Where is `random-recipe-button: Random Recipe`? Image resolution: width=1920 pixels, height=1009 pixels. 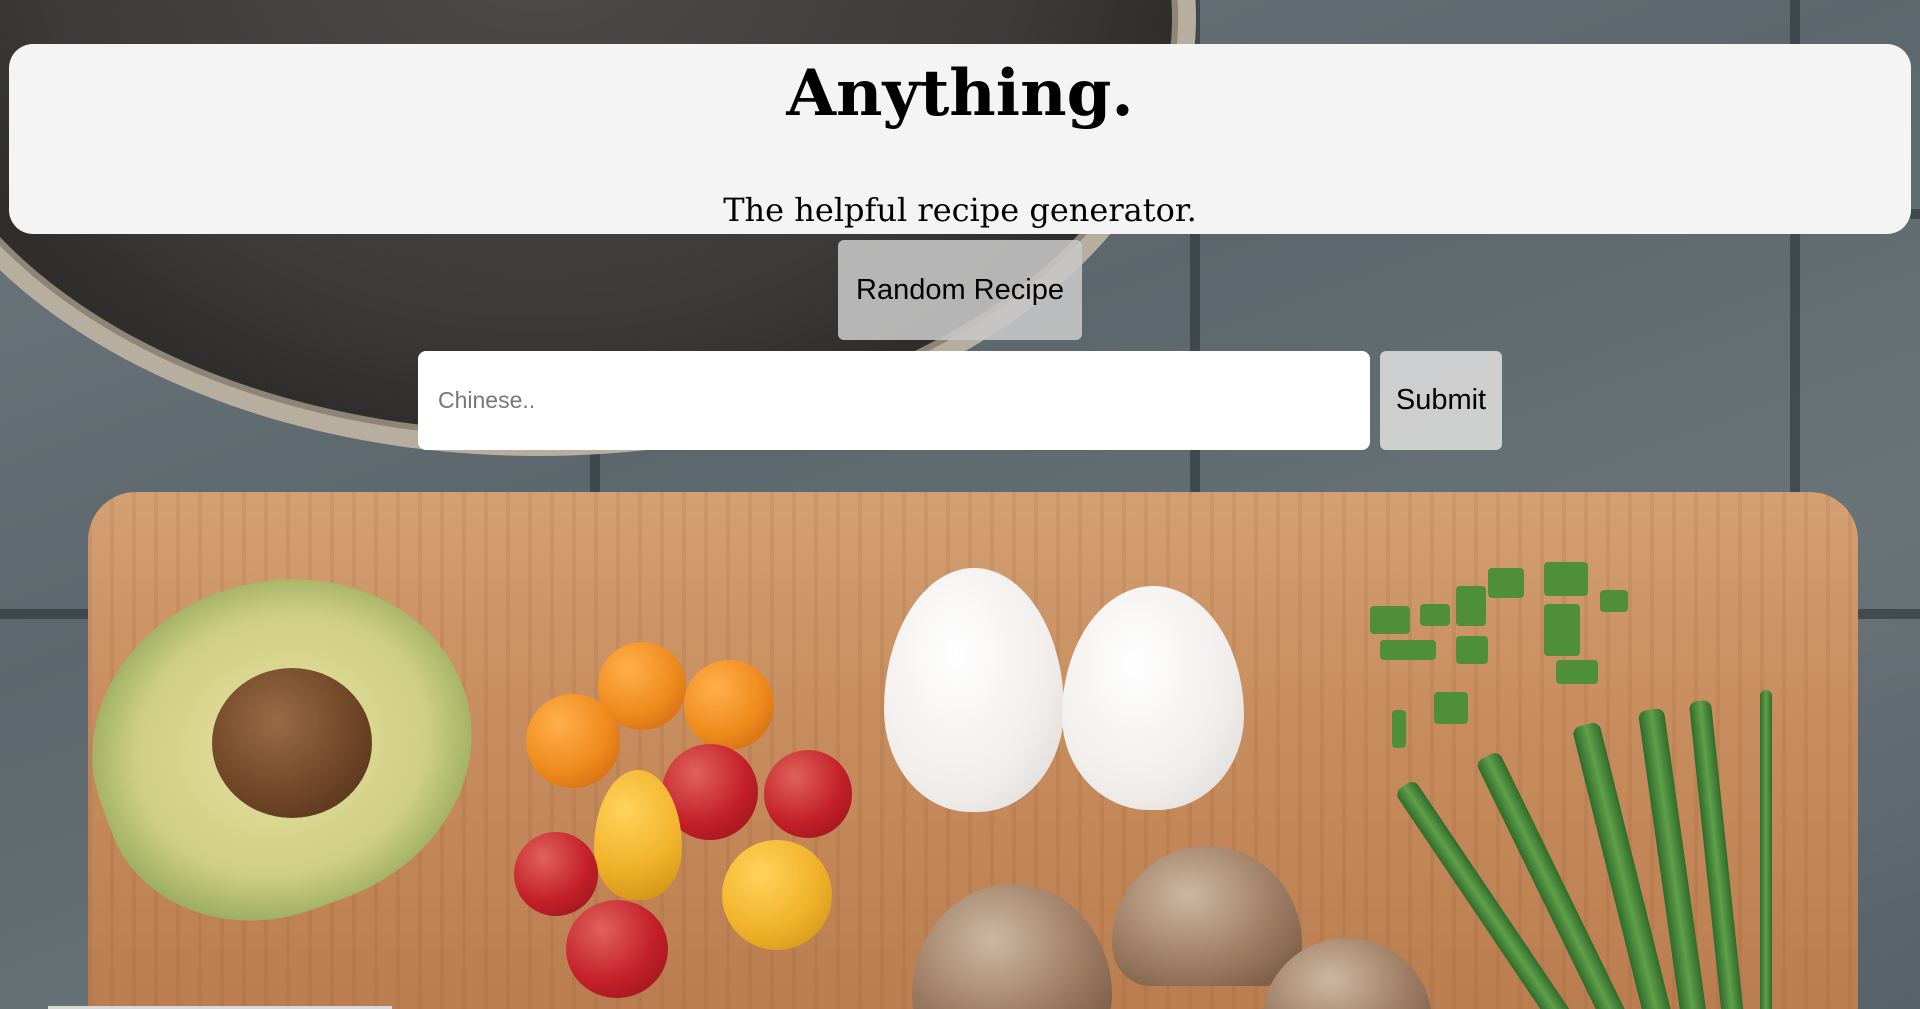 random-recipe-button: Random Recipe is located at coordinates (960, 290).